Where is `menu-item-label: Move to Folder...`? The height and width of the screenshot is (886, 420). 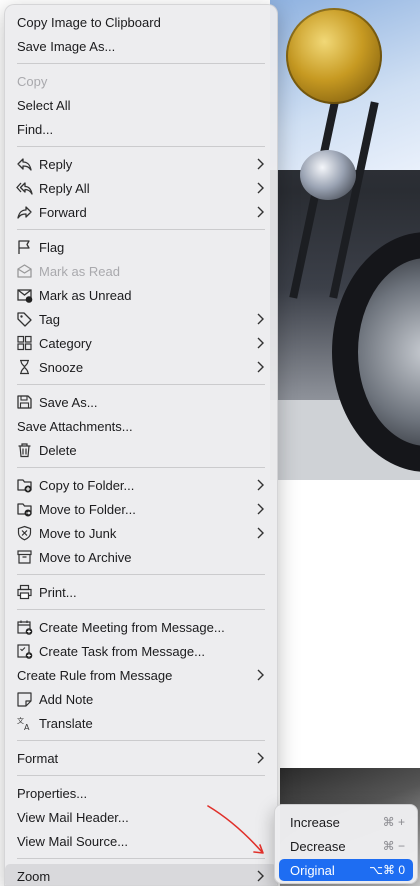
menu-item-label: Move to Folder... is located at coordinates (87, 509).